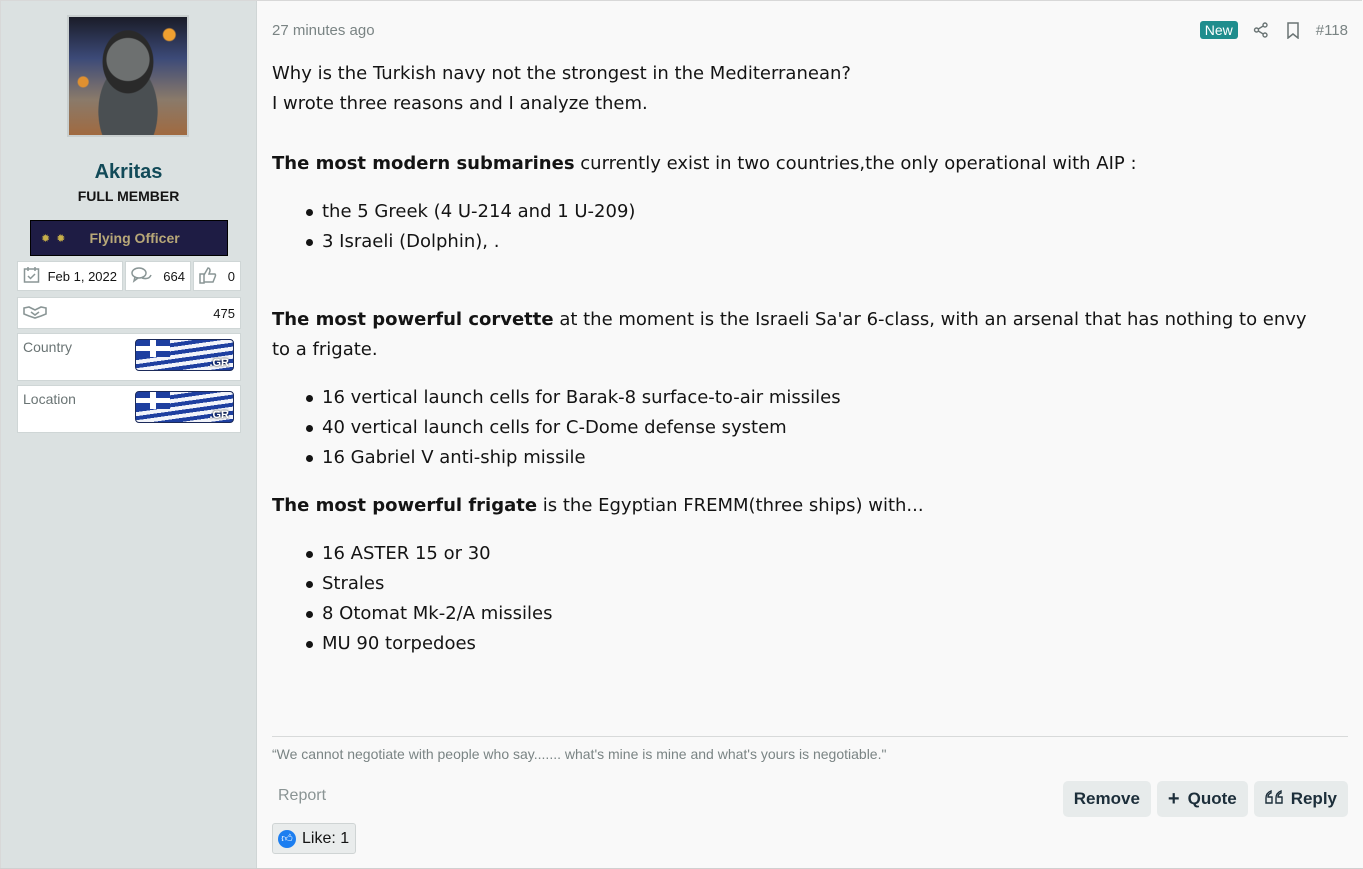 The height and width of the screenshot is (869, 1363). I want to click on stat-messages: 664, so click(158, 276).